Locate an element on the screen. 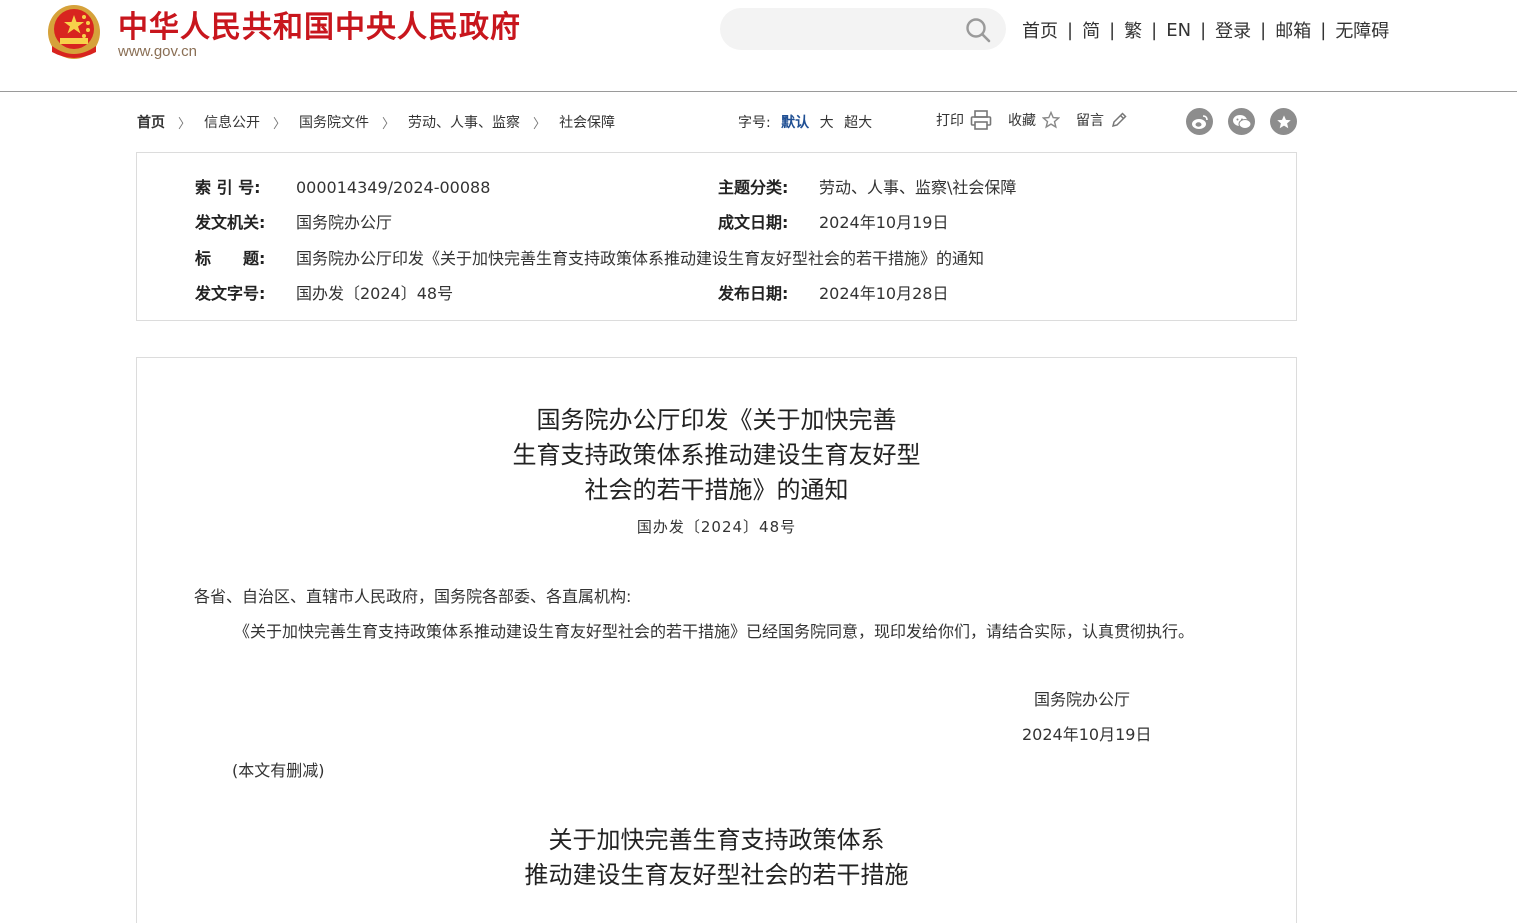  document-number: 国办发〔2024〕48号 is located at coordinates (716, 527).